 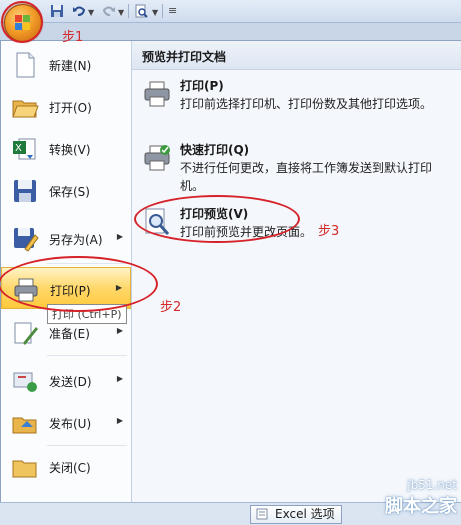 I want to click on watermark-name: 脚本之家, so click(x=421, y=506).